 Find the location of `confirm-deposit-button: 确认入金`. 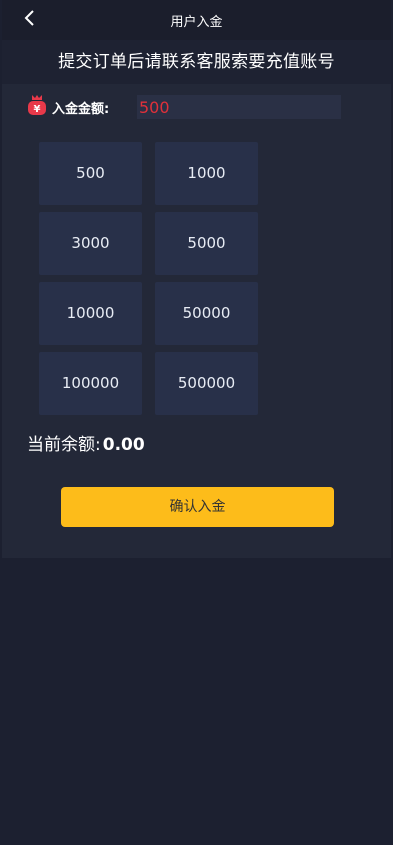

confirm-deposit-button: 确认入金 is located at coordinates (197, 507).